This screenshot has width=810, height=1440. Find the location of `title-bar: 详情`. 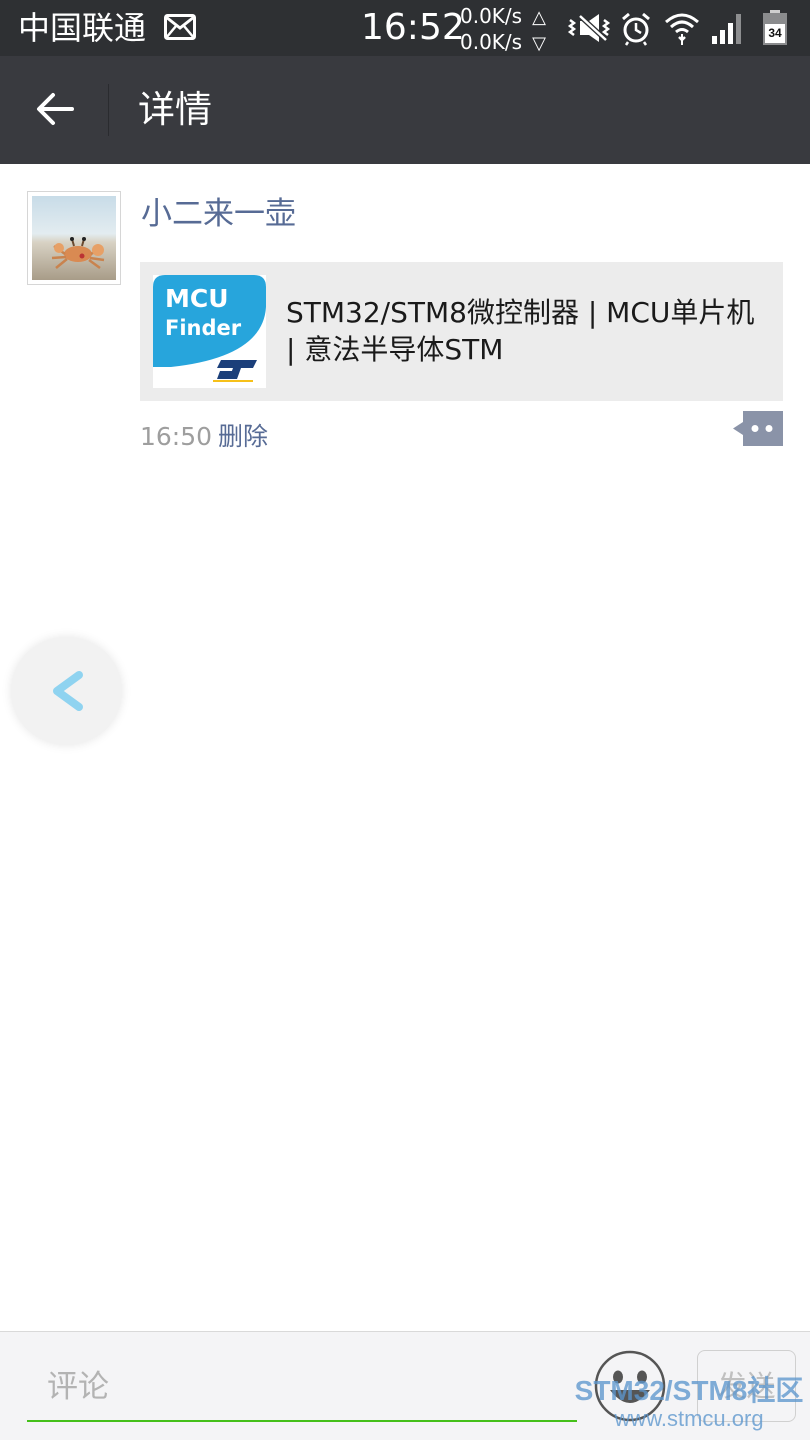

title-bar: 详情 is located at coordinates (405, 110).